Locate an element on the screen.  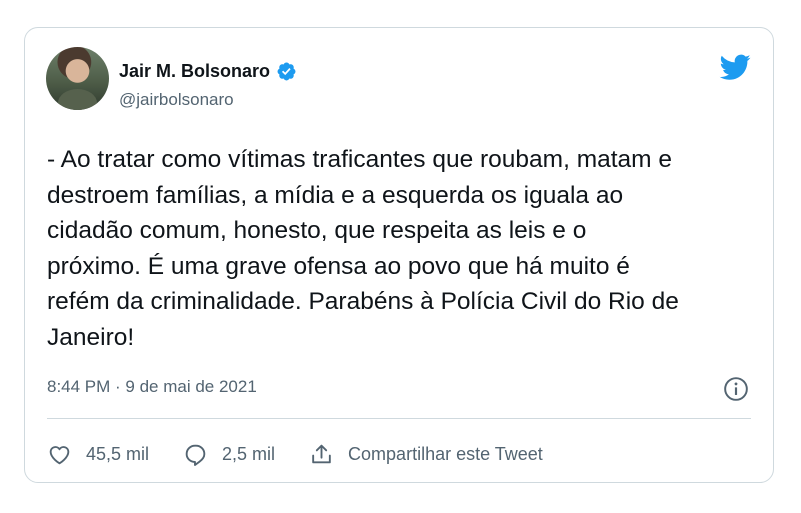
tweet-timestamp: 8:44 PM · 9 de mai de 2021 is located at coordinates (152, 387).